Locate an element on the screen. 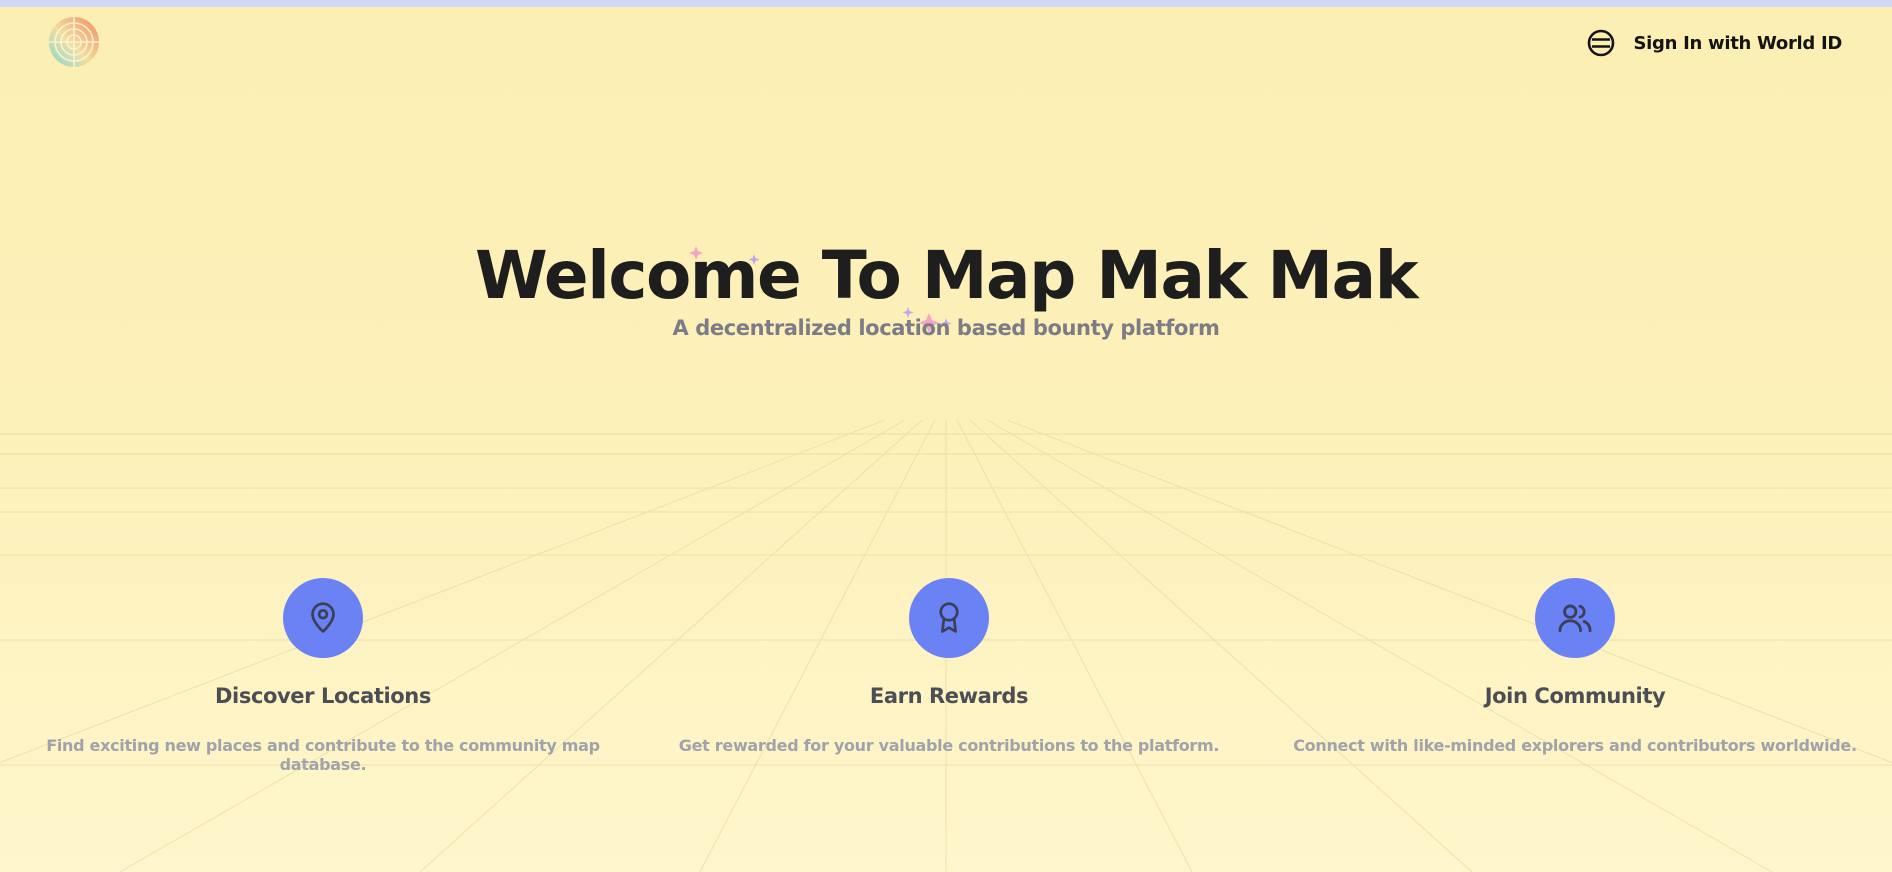 The image size is (1892, 872). feature-title: Earn Rewards is located at coordinates (949, 696).